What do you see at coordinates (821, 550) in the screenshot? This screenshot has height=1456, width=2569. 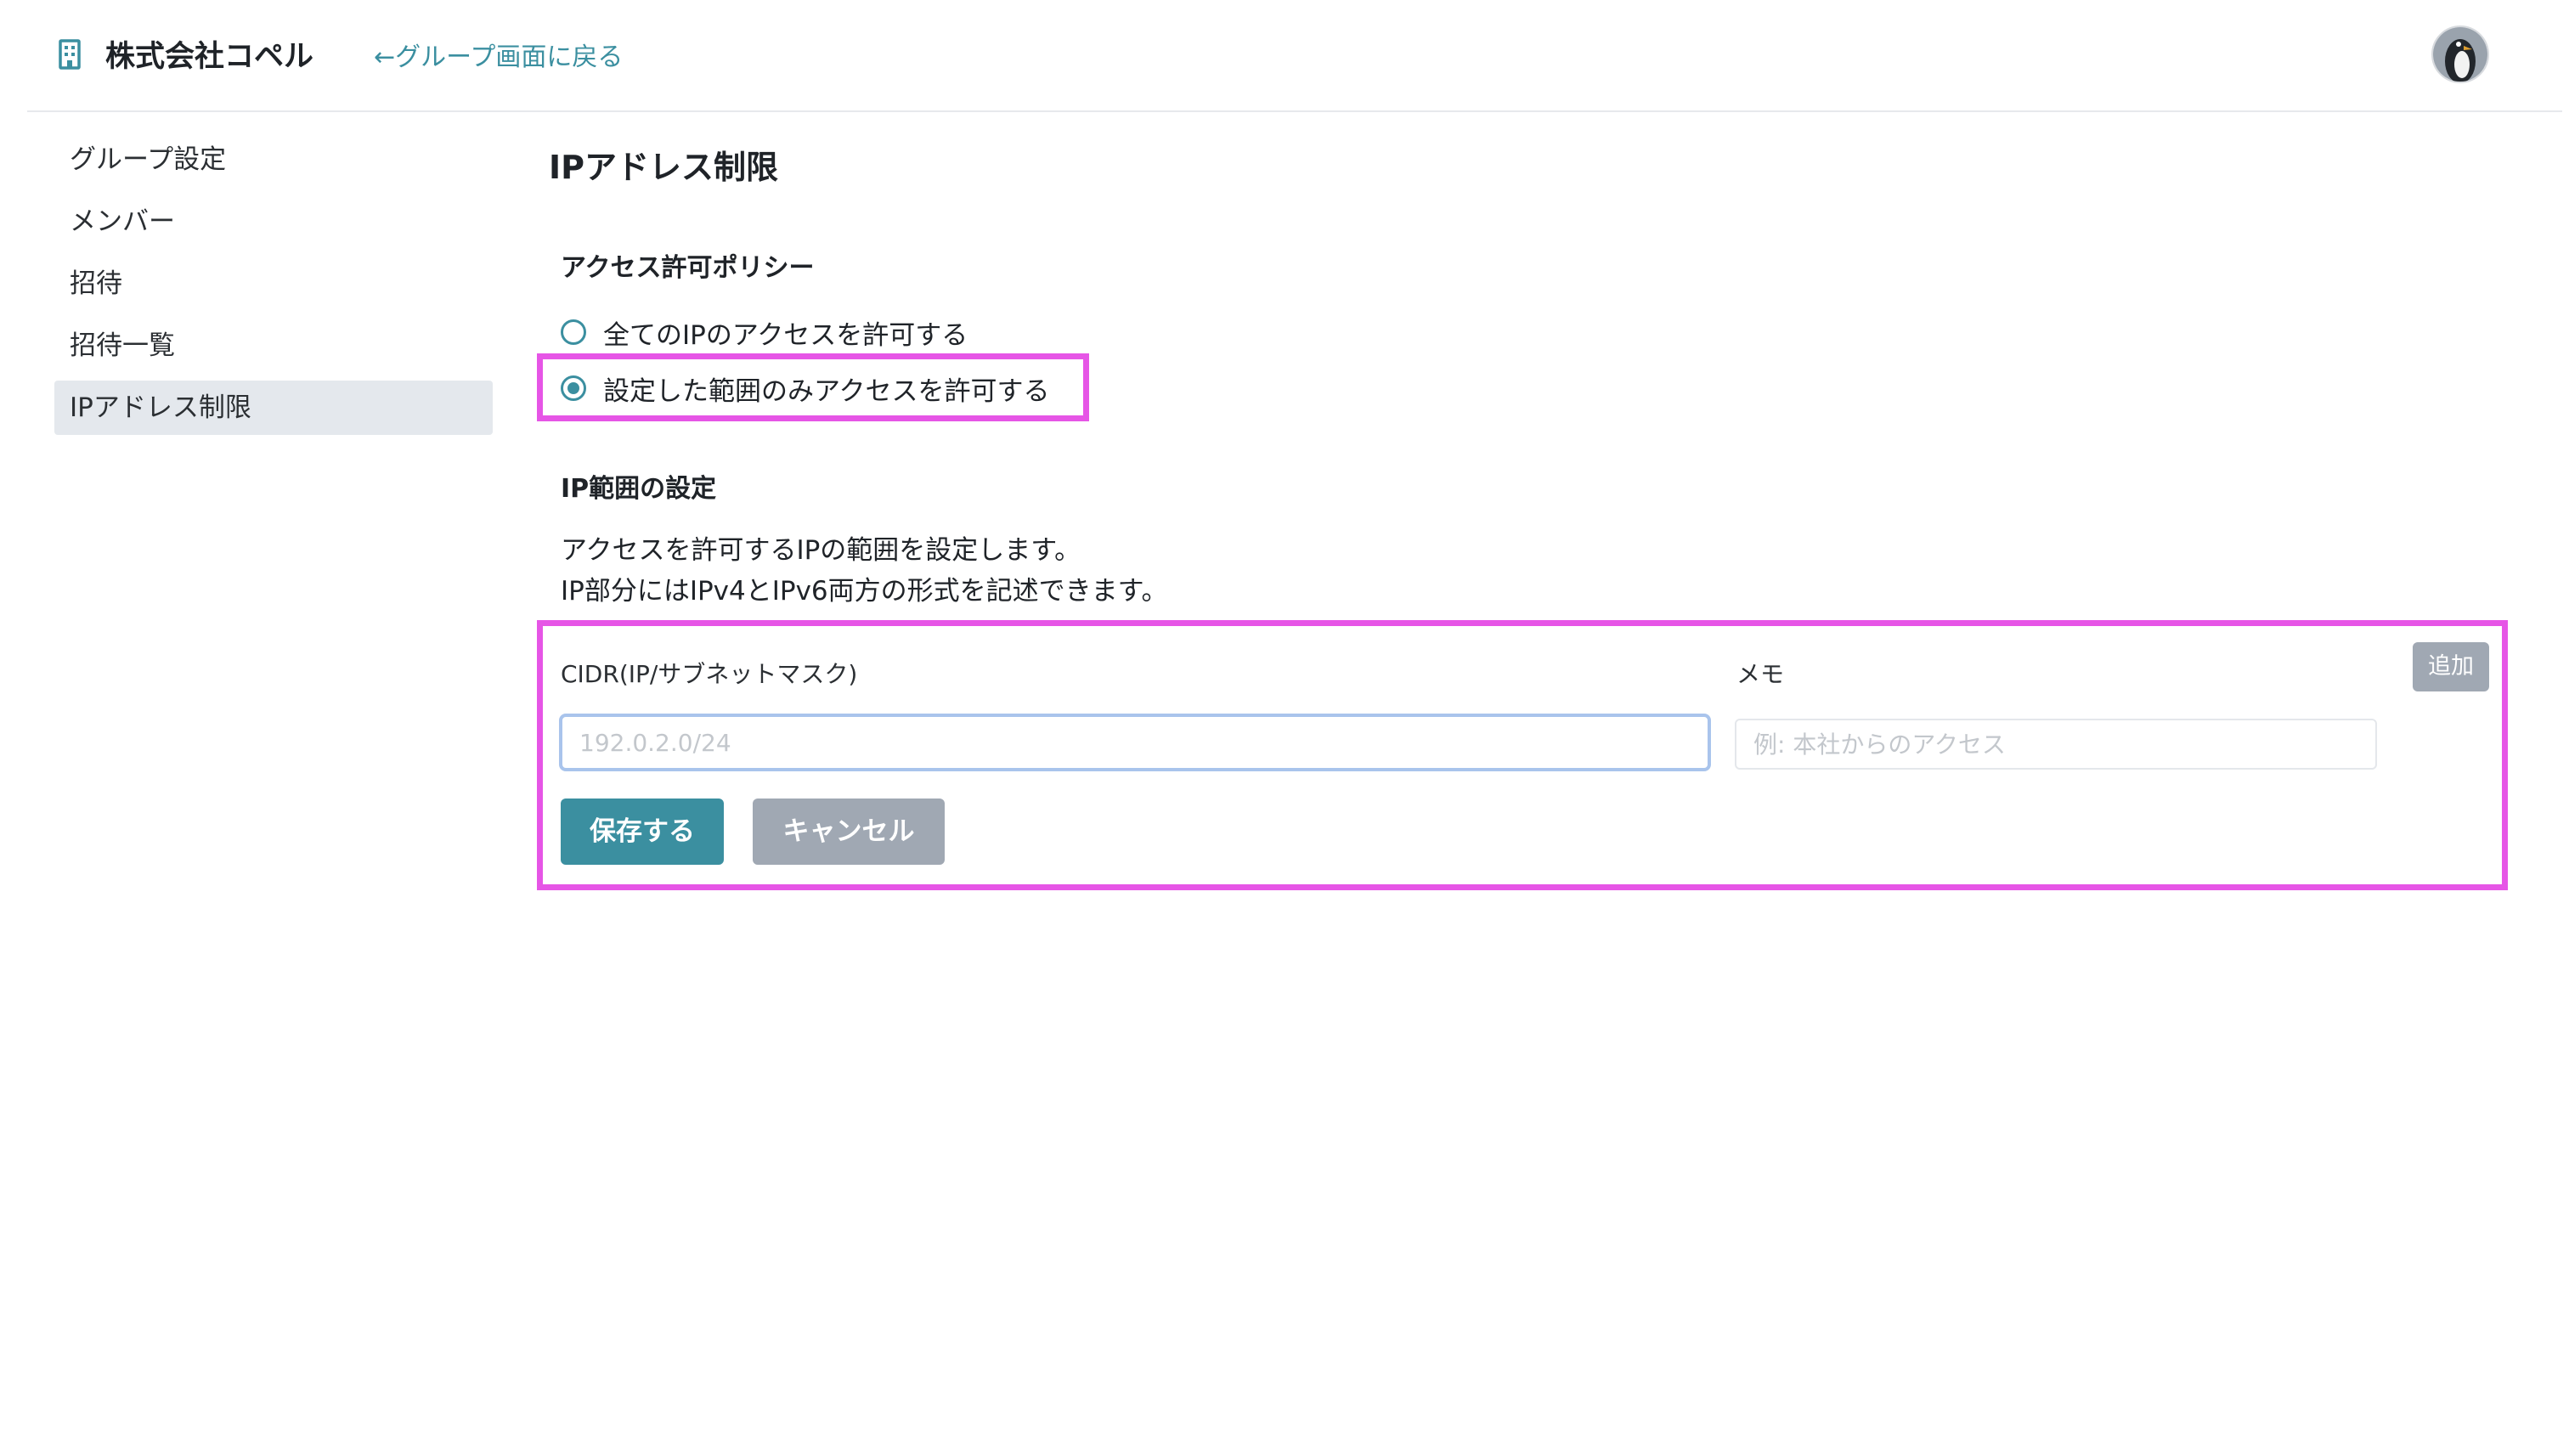 I see `description-line: アクセスを許可するIPの範囲を設定します。` at bounding box center [821, 550].